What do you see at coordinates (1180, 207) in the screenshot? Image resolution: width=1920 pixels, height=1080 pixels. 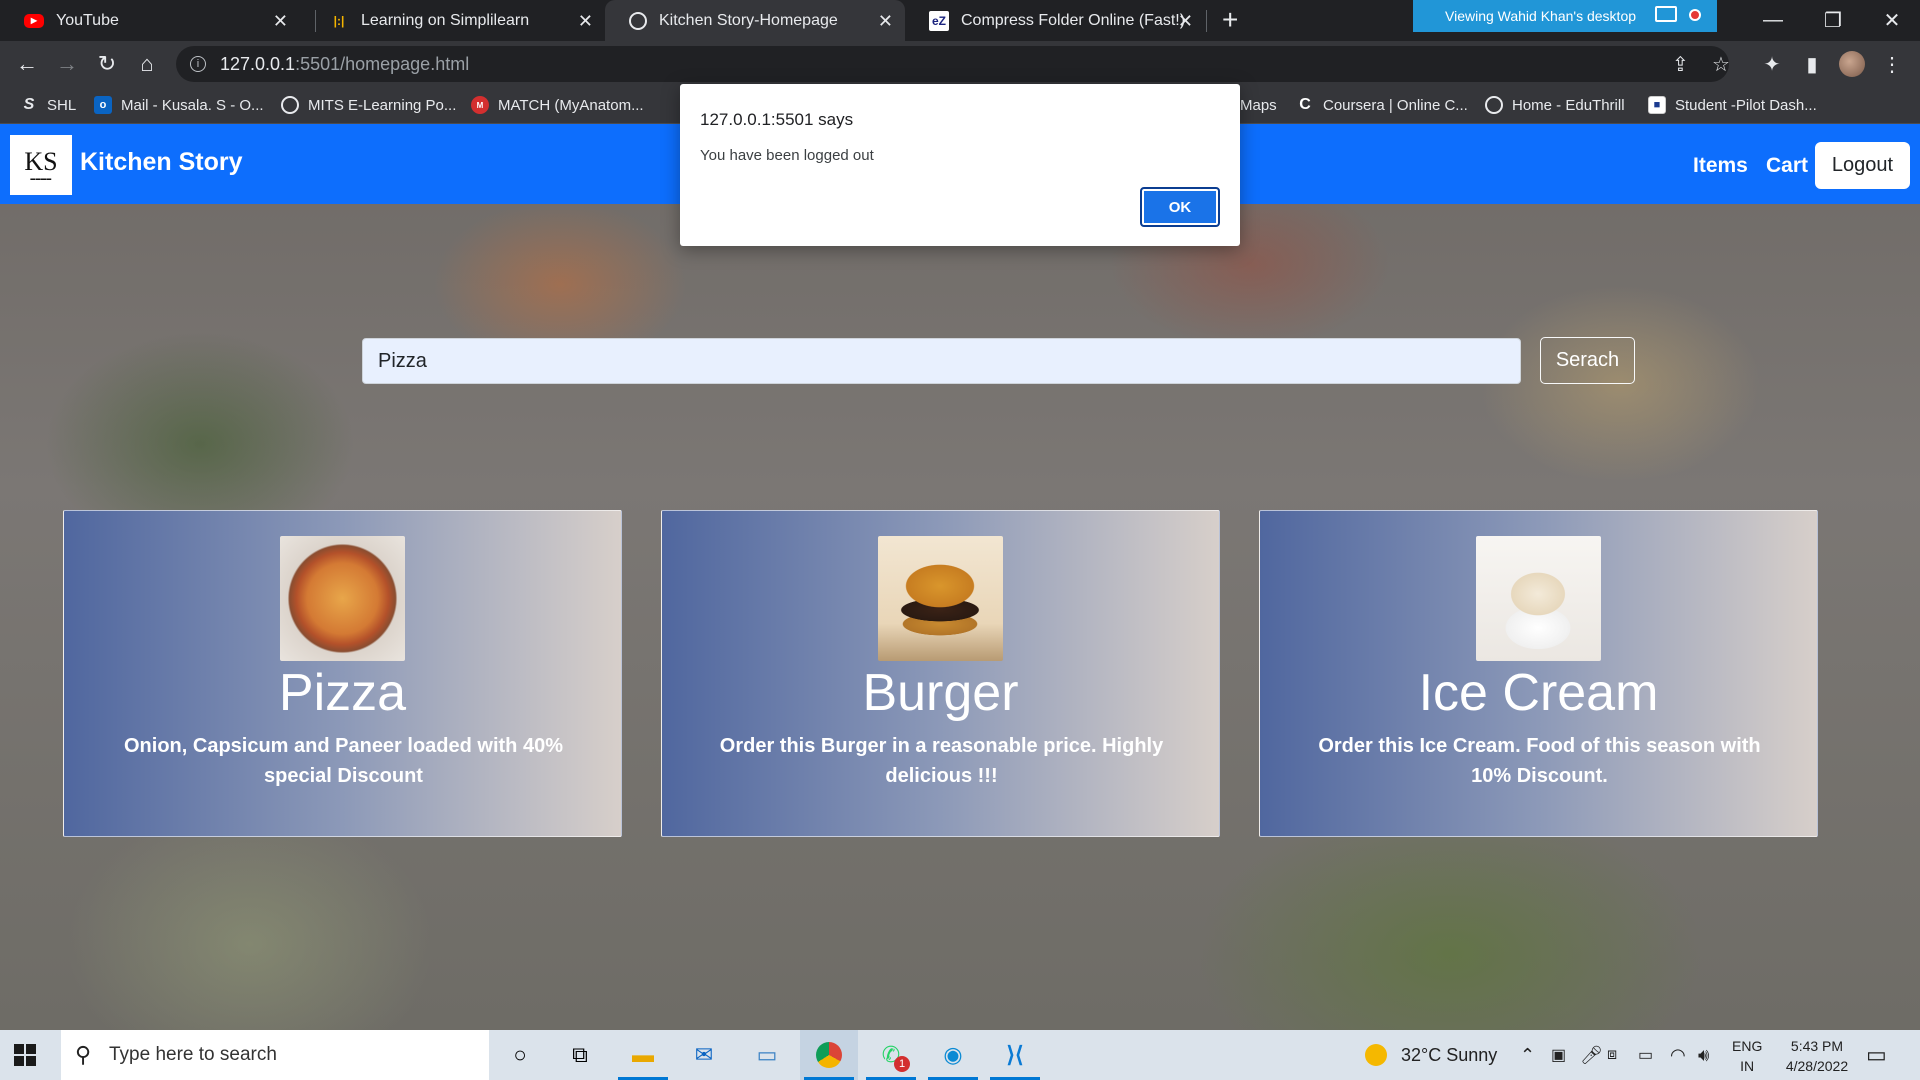 I see `ok-button: OK` at bounding box center [1180, 207].